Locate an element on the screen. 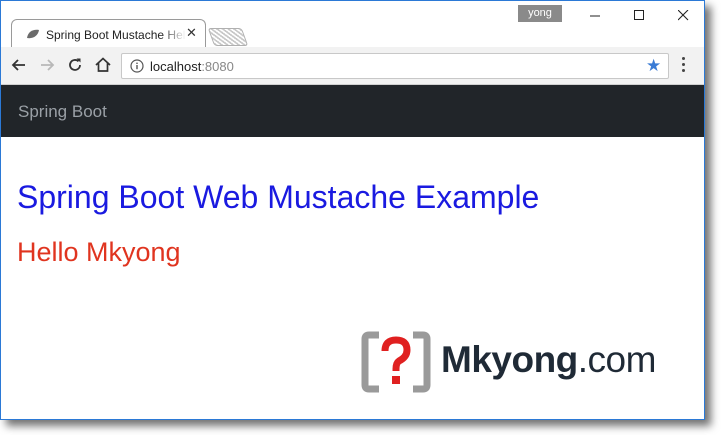 The height and width of the screenshot is (435, 721). browser-tab: Spring Boot Mustache Hello ✕ is located at coordinates (108, 33).